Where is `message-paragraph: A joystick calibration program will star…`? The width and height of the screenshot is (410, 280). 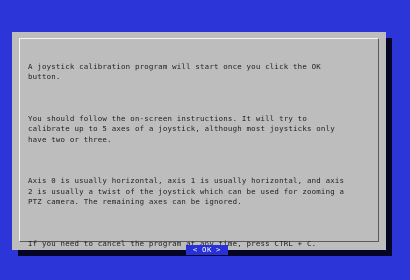
message-paragraph: A joystick calibration program will star… is located at coordinates (174, 71).